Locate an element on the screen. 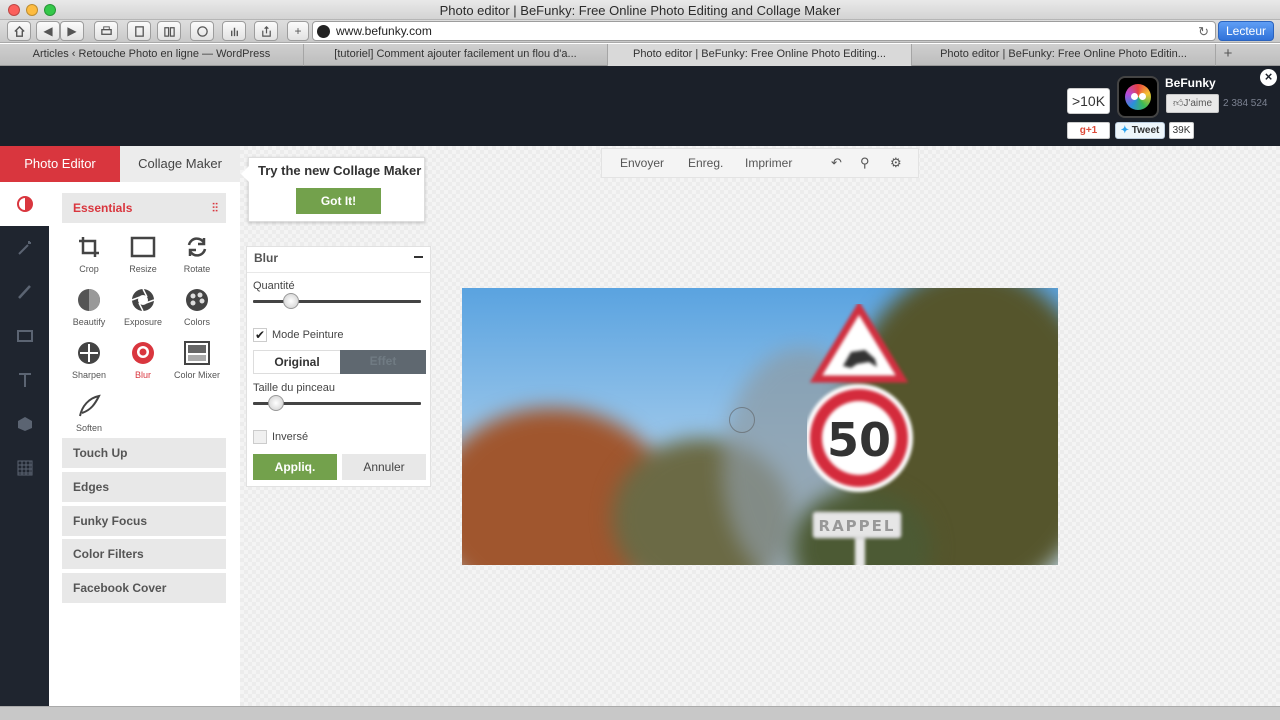 This screenshot has width=1280, height=720. tab-collage-maker: Collage Maker is located at coordinates (180, 164).